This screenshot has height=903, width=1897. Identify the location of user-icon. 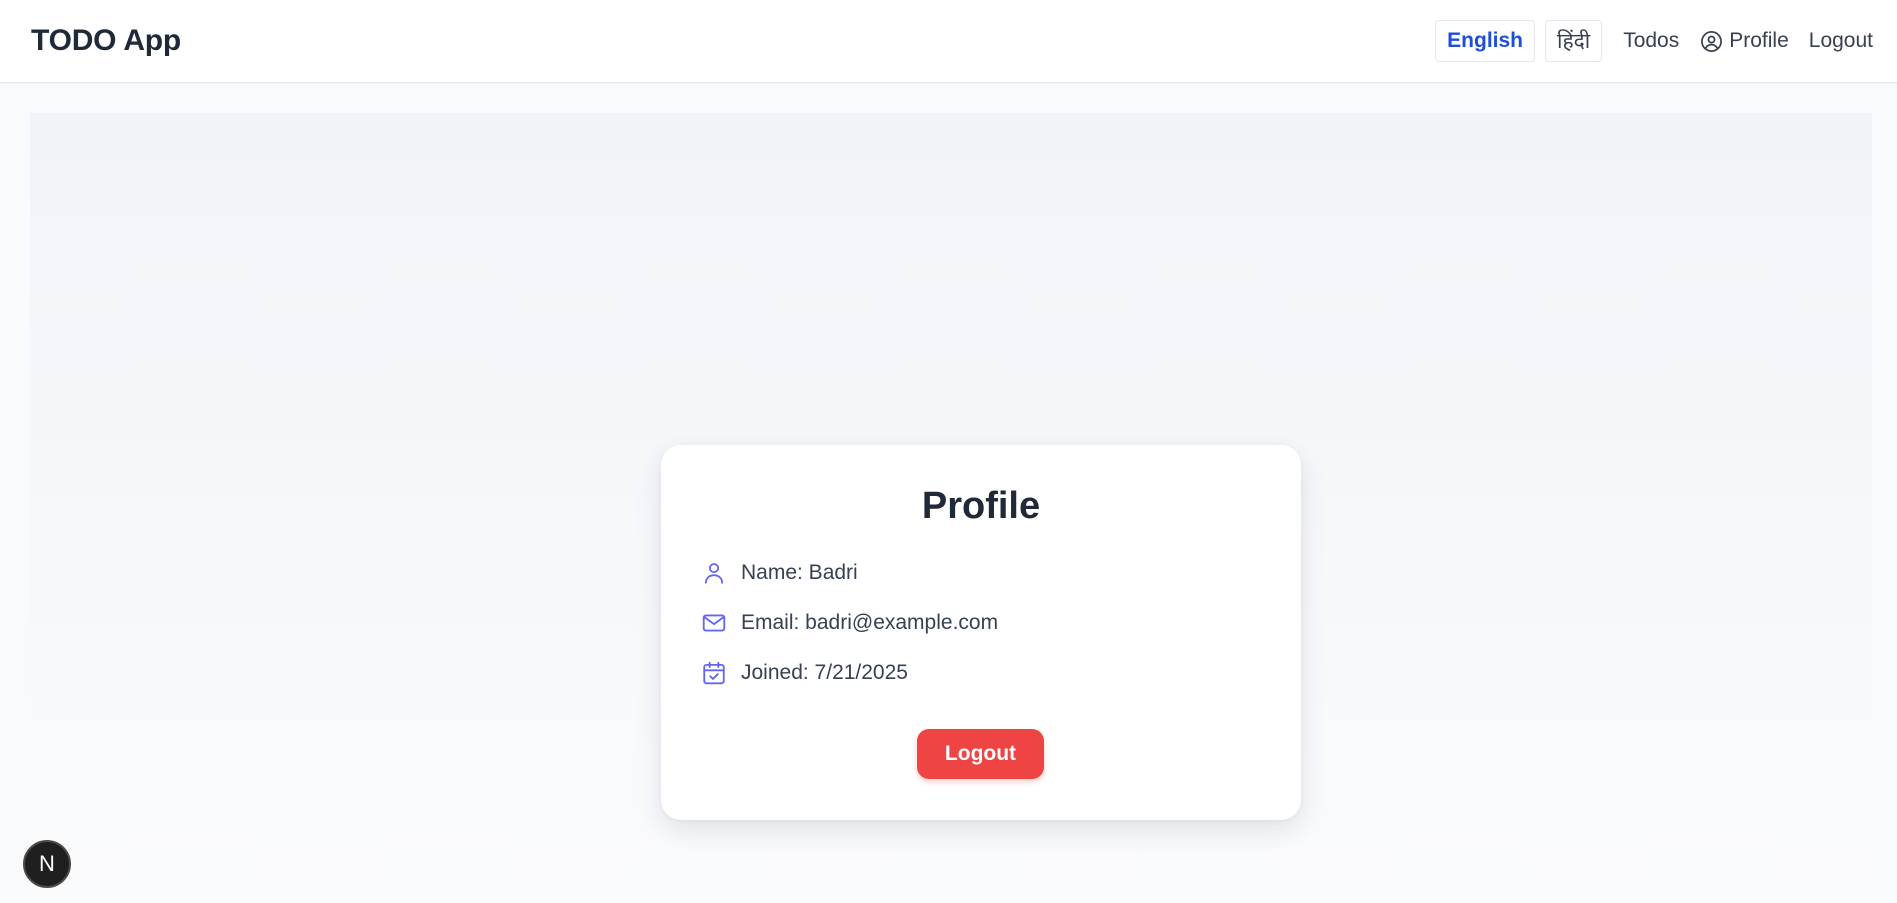
(714, 573).